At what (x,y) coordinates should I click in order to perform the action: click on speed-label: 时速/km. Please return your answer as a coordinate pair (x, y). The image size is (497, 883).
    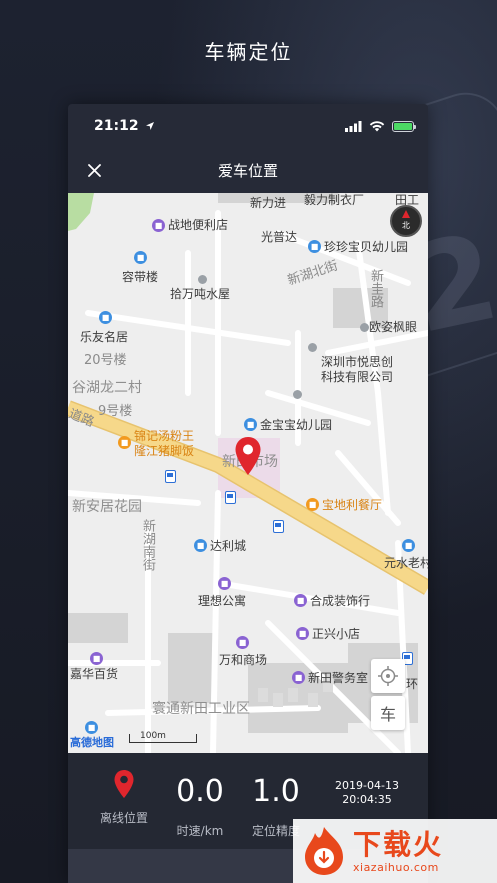
    Looking at the image, I should click on (200, 831).